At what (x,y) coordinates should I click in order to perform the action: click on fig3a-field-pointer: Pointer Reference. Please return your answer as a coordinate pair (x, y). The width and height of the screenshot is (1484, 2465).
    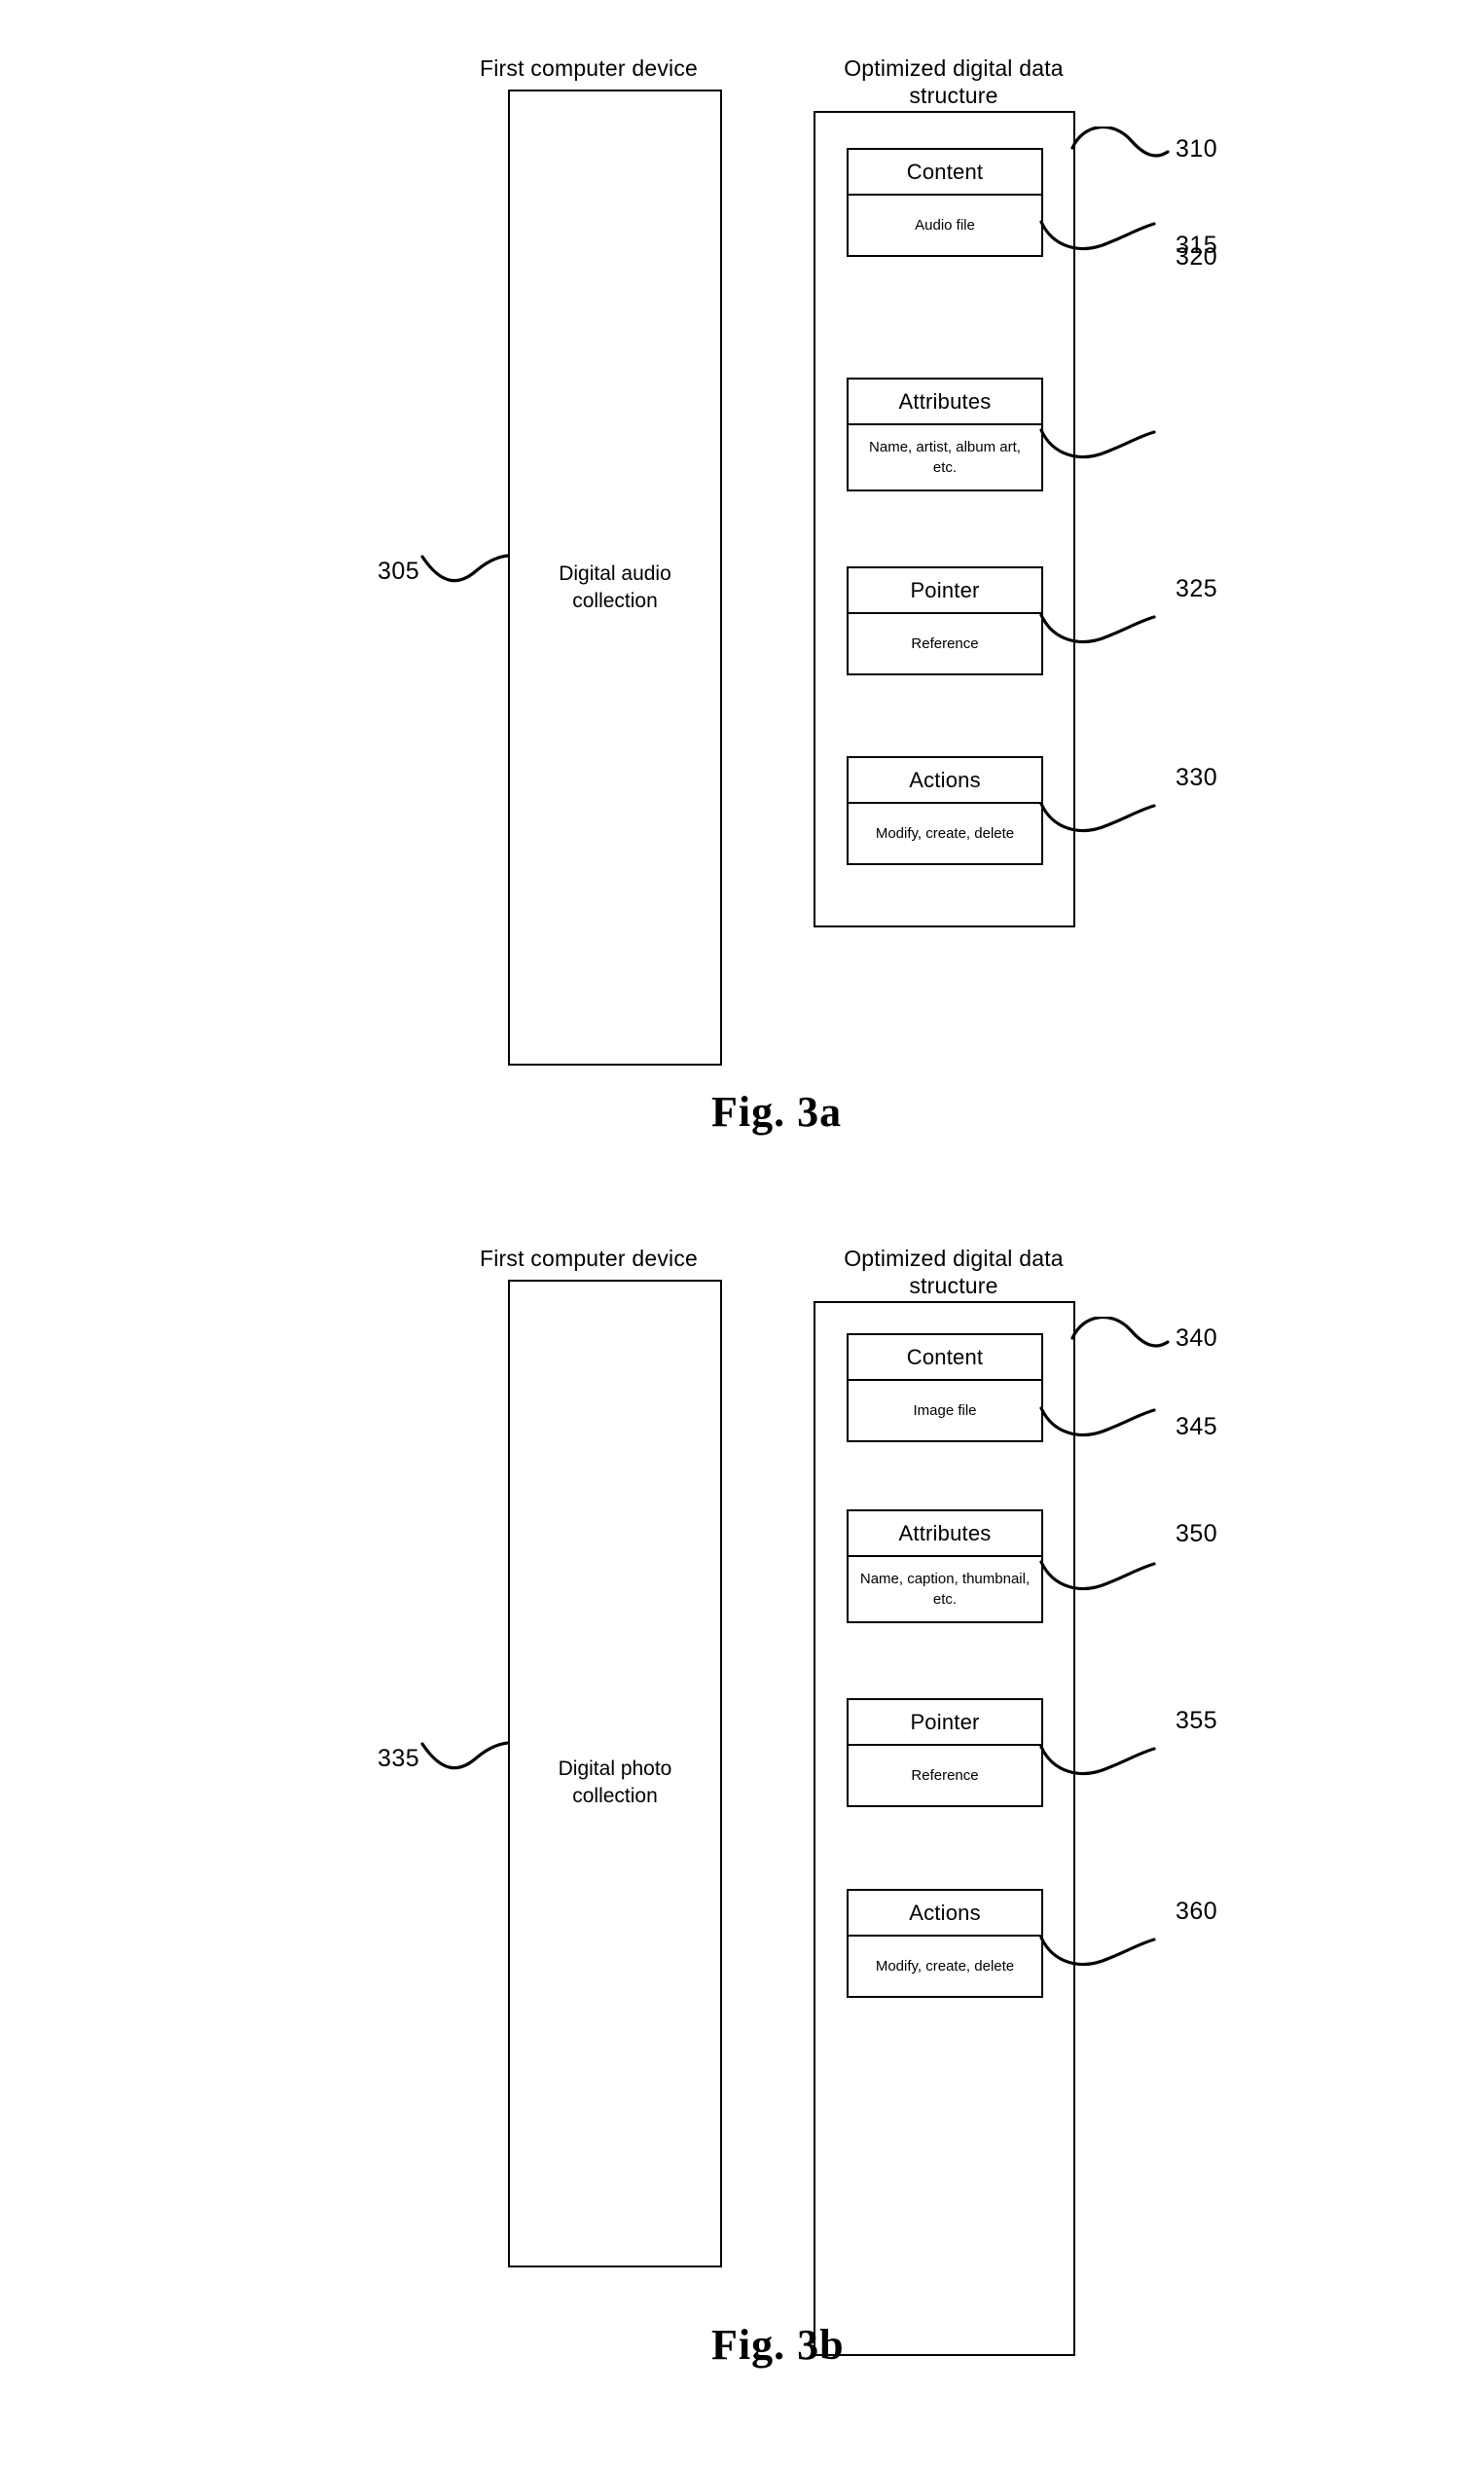
    Looking at the image, I should click on (945, 620).